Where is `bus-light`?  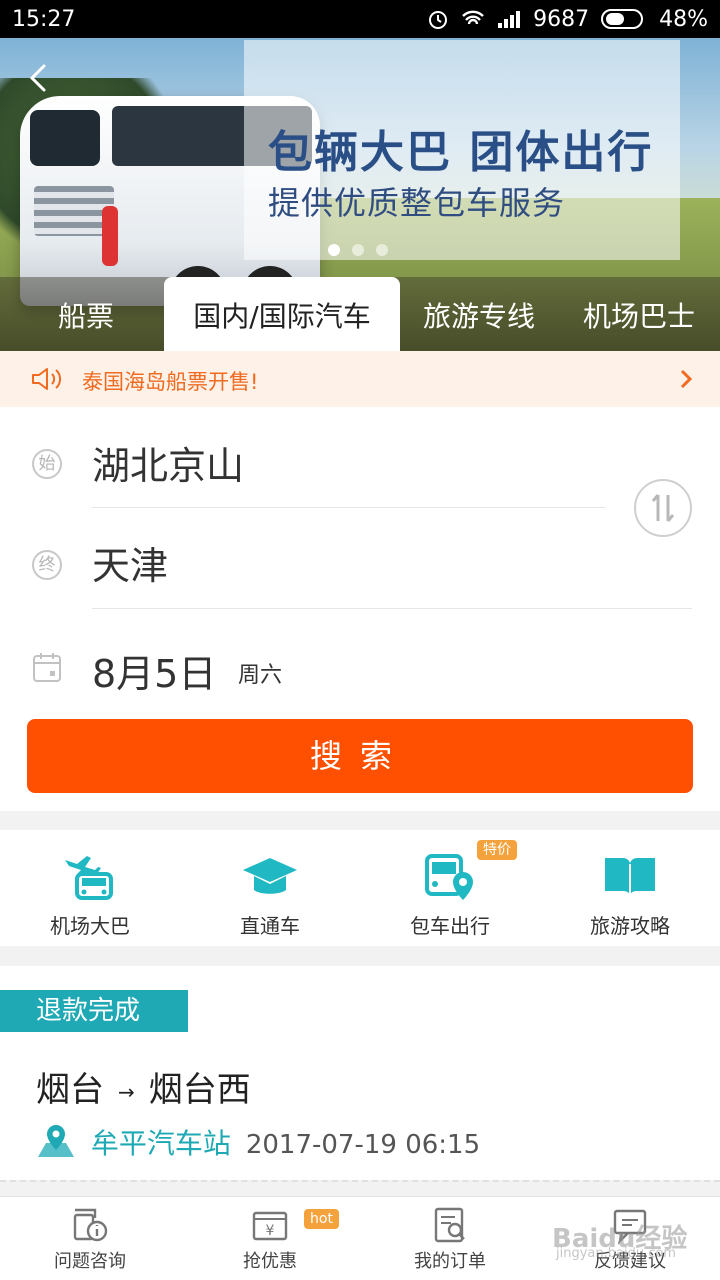 bus-light is located at coordinates (110, 236).